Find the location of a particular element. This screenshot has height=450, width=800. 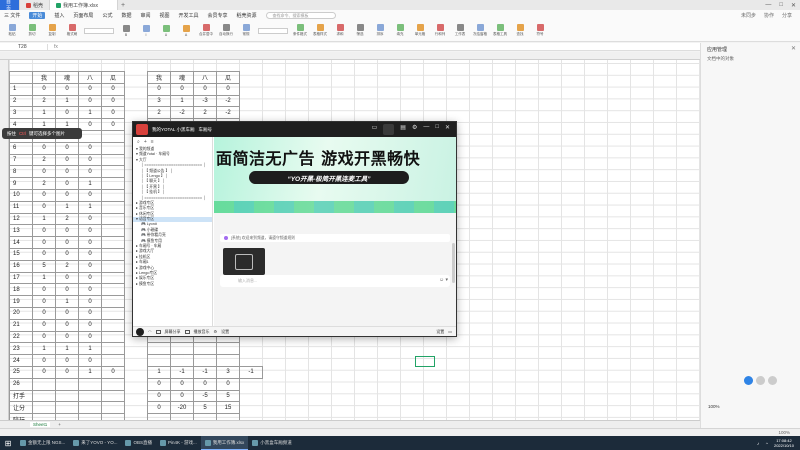

menu-item-0: 三 文件 is located at coordinates (12, 15).